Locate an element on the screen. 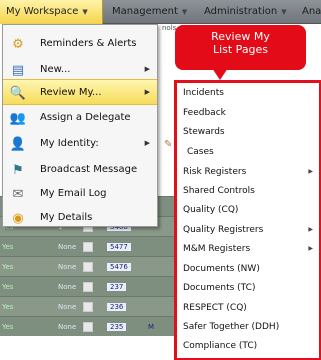 This screenshot has width=321, height=360. menu-item-label: Reminders & Alerts is located at coordinates (88, 43).